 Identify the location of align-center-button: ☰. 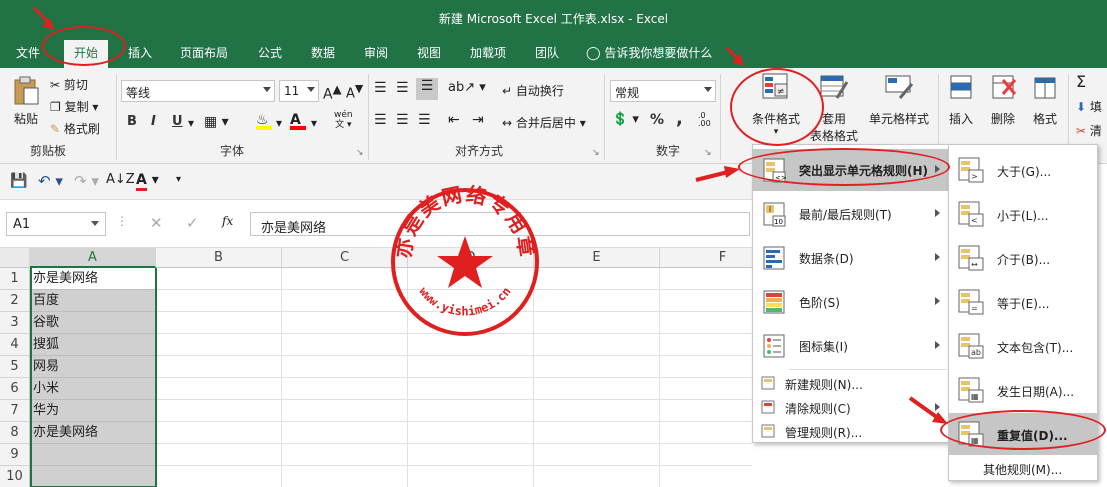
(402, 120).